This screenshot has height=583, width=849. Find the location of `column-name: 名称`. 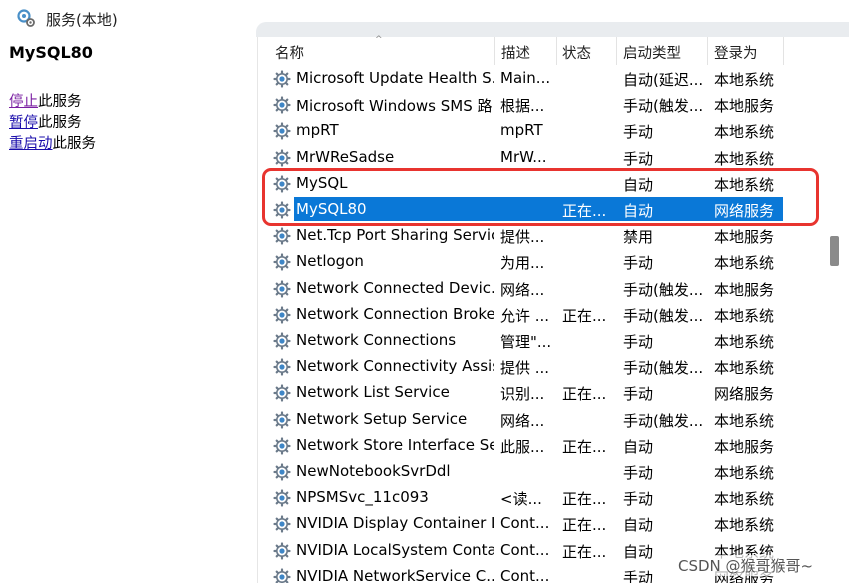

column-name: 名称 is located at coordinates (289, 52).